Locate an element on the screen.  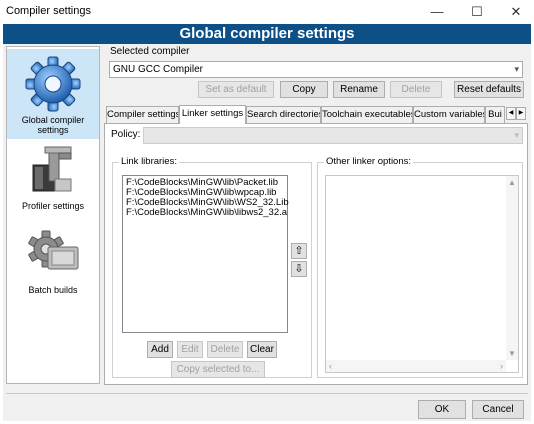
rename-compiler-button: Rename is located at coordinates (359, 89).